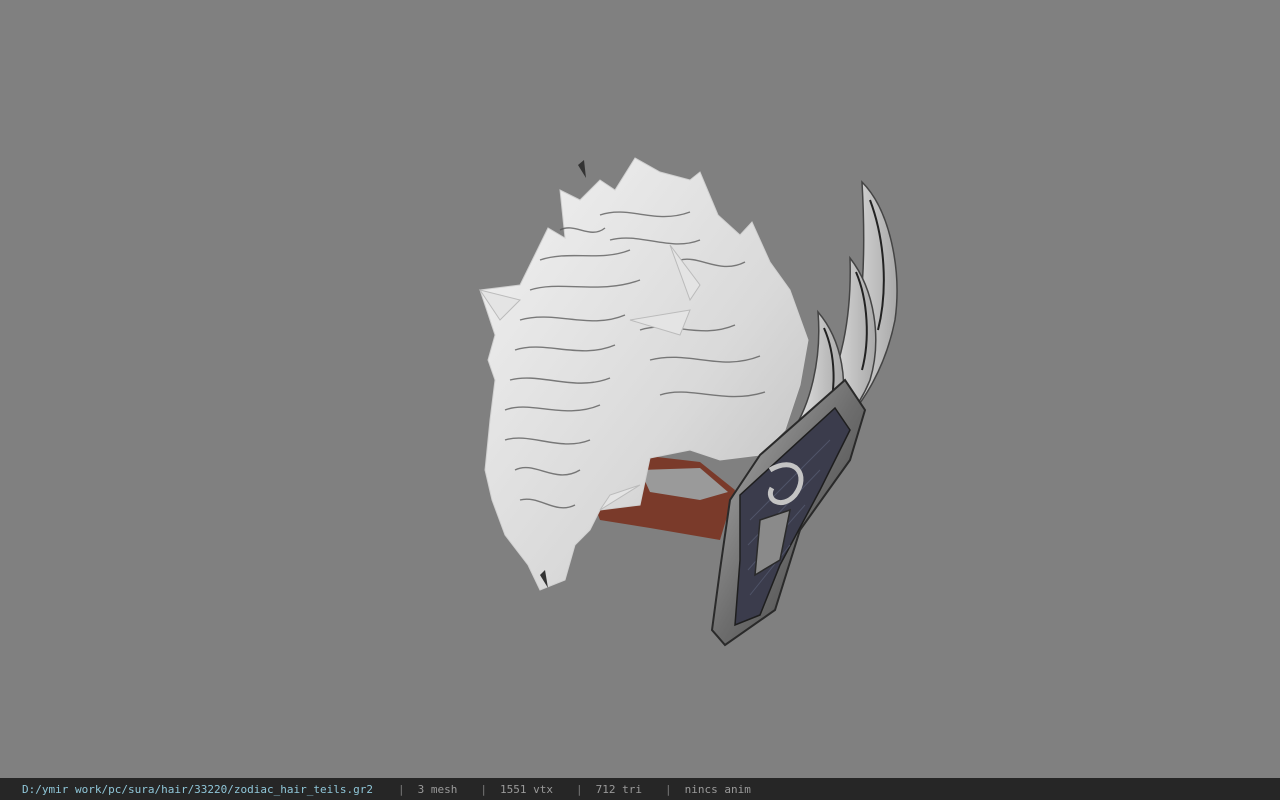 Image resolution: width=1280 pixels, height=800 pixels. What do you see at coordinates (717, 789) in the screenshot?
I see `animation-status: nincs anim` at bounding box center [717, 789].